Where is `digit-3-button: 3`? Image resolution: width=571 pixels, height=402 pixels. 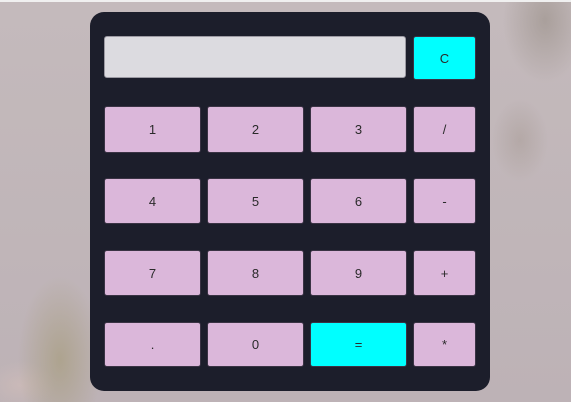
digit-3-button: 3 is located at coordinates (358, 129).